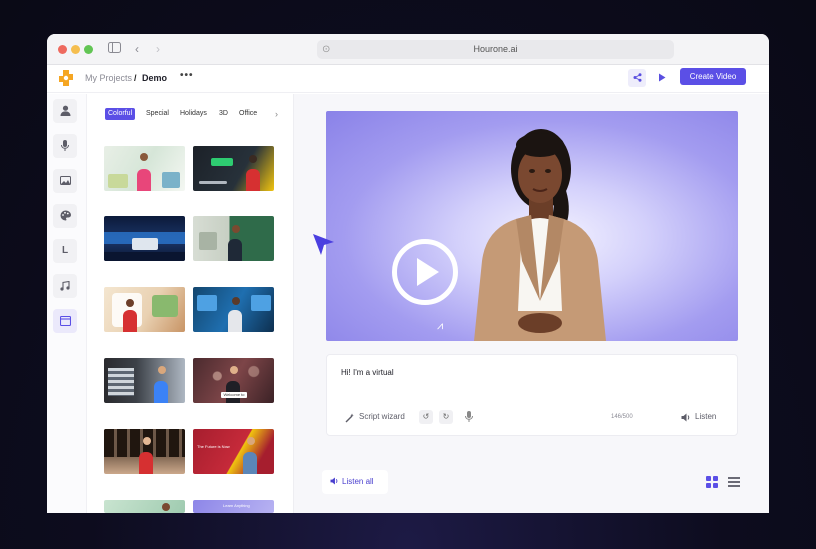  What do you see at coordinates (120, 114) in the screenshot?
I see `filter-colorful: Colorful` at bounding box center [120, 114].